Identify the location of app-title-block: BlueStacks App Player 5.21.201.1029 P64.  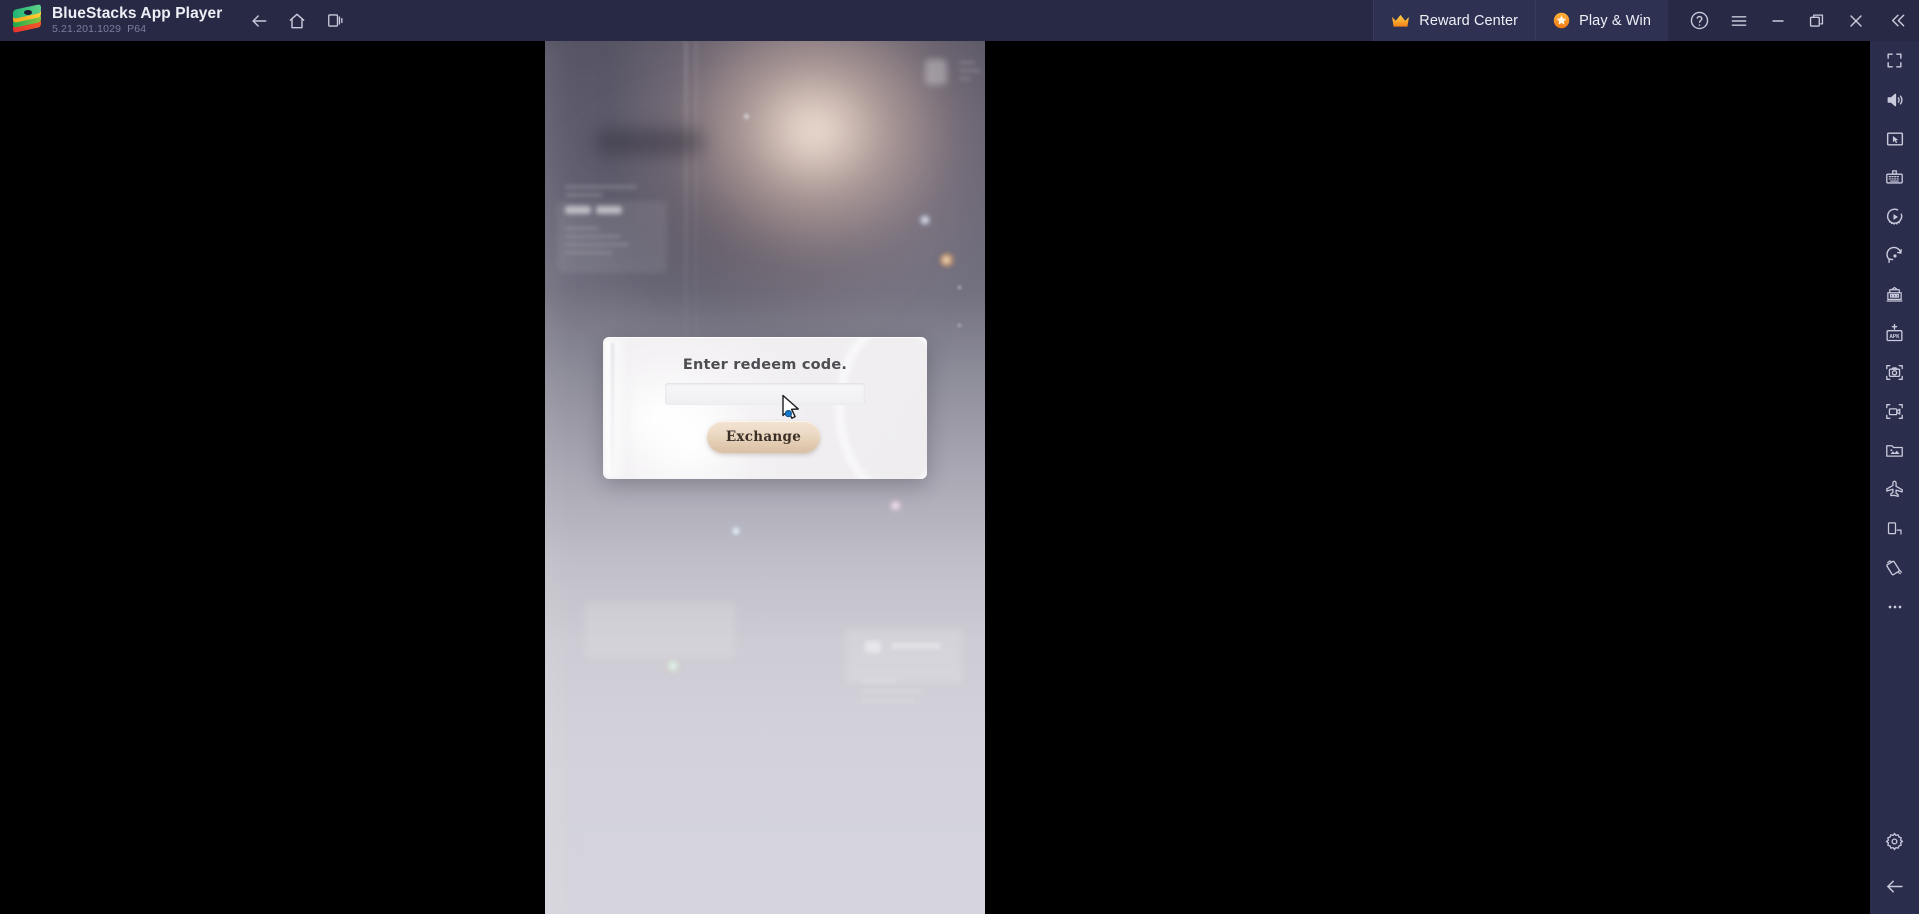
(137, 20).